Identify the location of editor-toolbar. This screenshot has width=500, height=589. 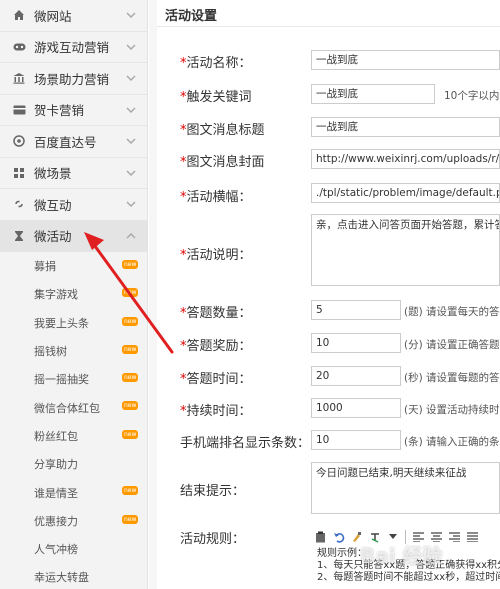
(405, 537).